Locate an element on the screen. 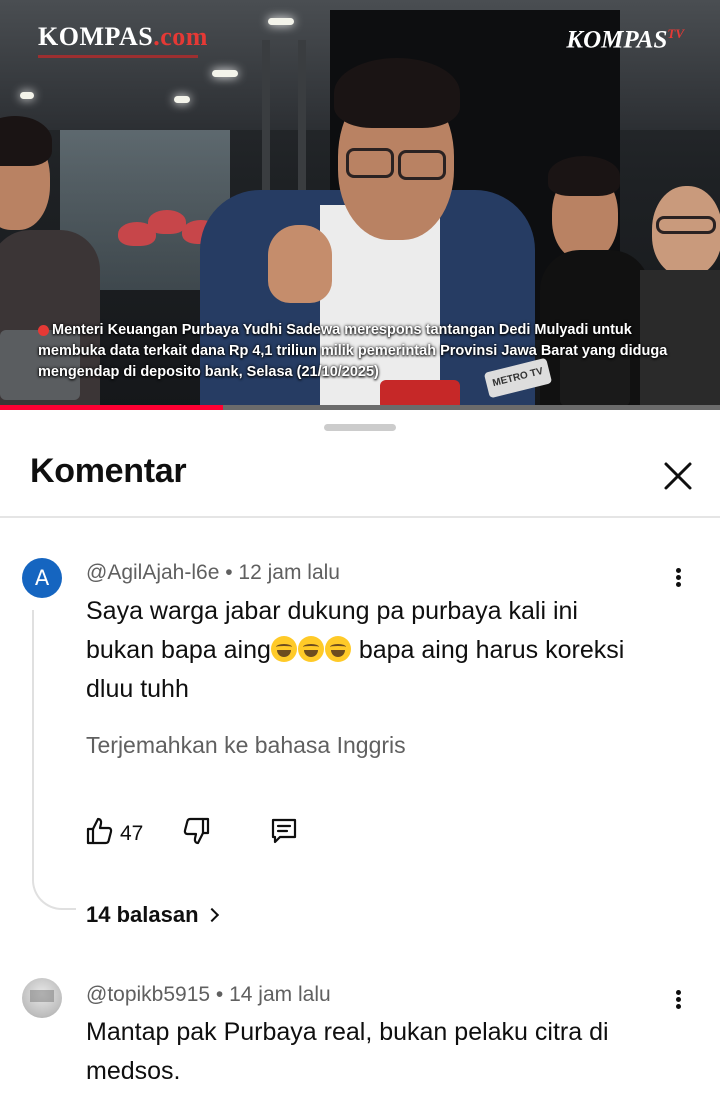  thumbs-down-icon is located at coordinates (196, 831).